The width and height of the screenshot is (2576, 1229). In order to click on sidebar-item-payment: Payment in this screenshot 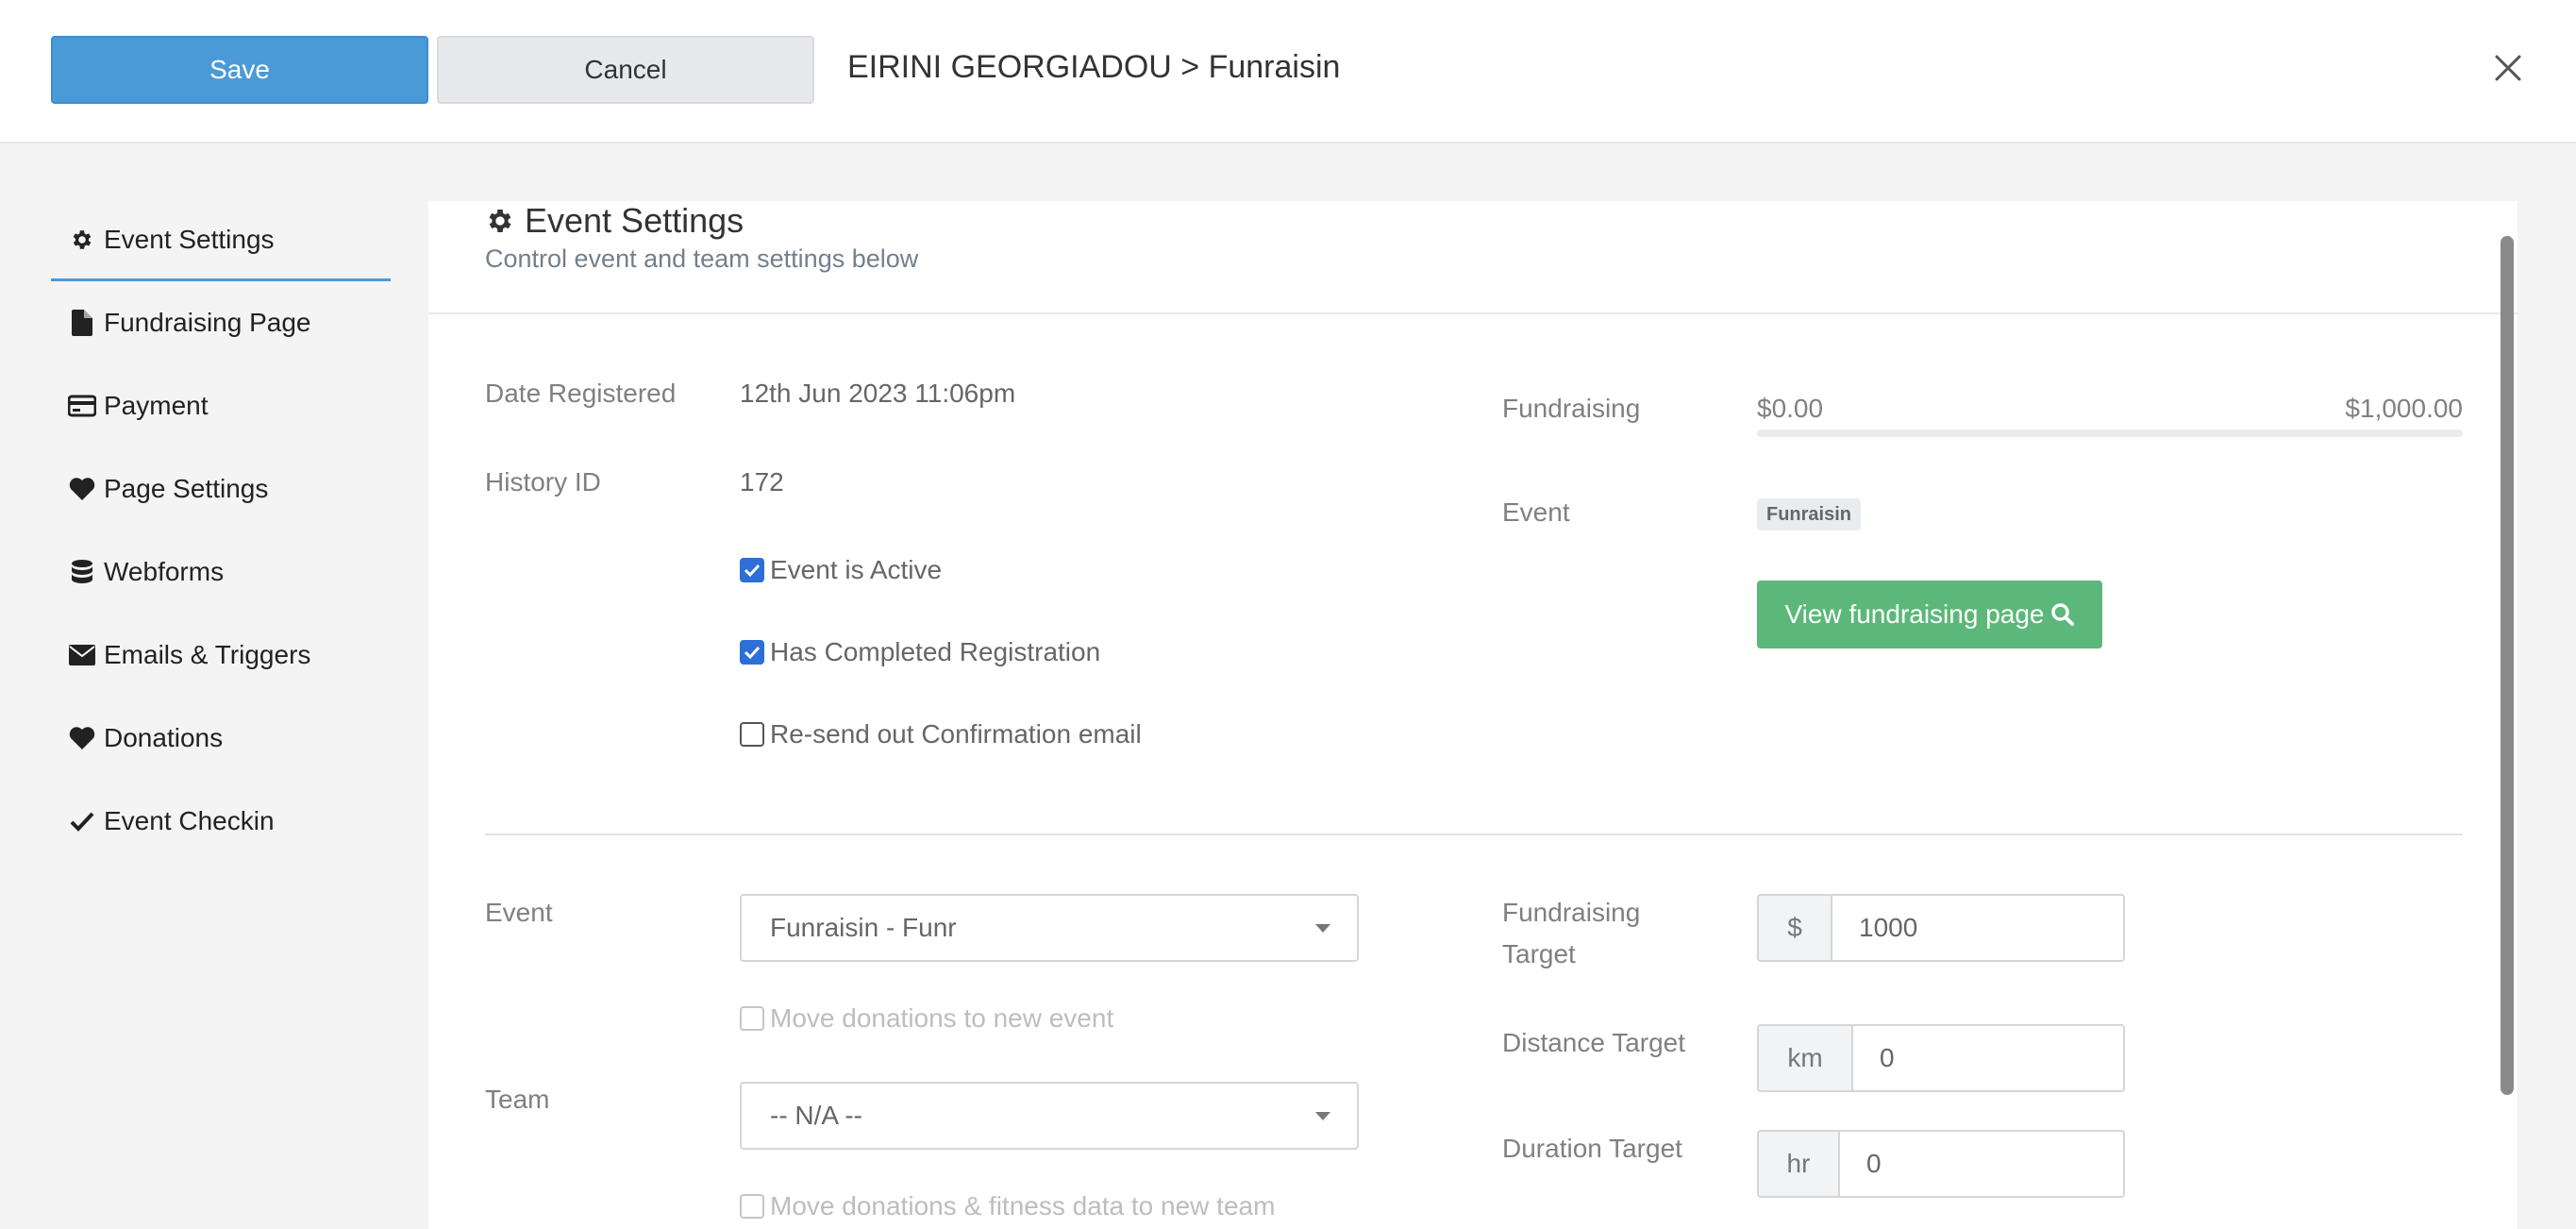, I will do `click(221, 405)`.